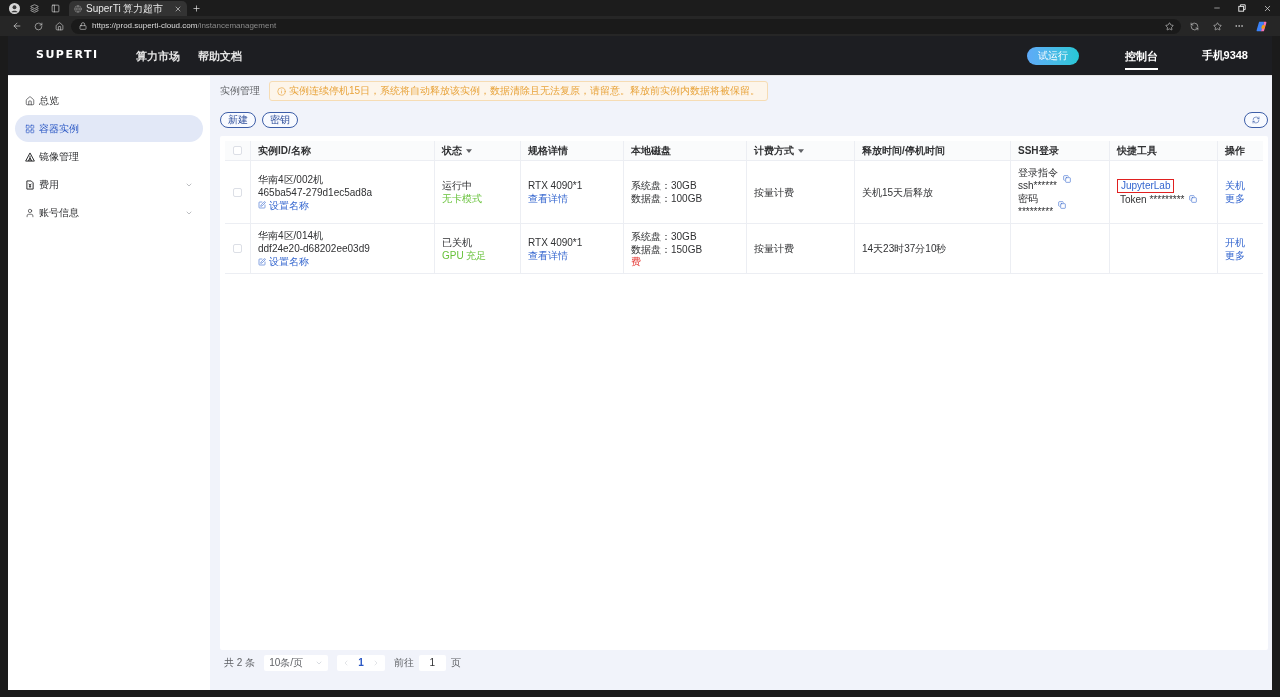 The image size is (1280, 697). Describe the element at coordinates (281, 91) in the screenshot. I see `info-icon` at that location.